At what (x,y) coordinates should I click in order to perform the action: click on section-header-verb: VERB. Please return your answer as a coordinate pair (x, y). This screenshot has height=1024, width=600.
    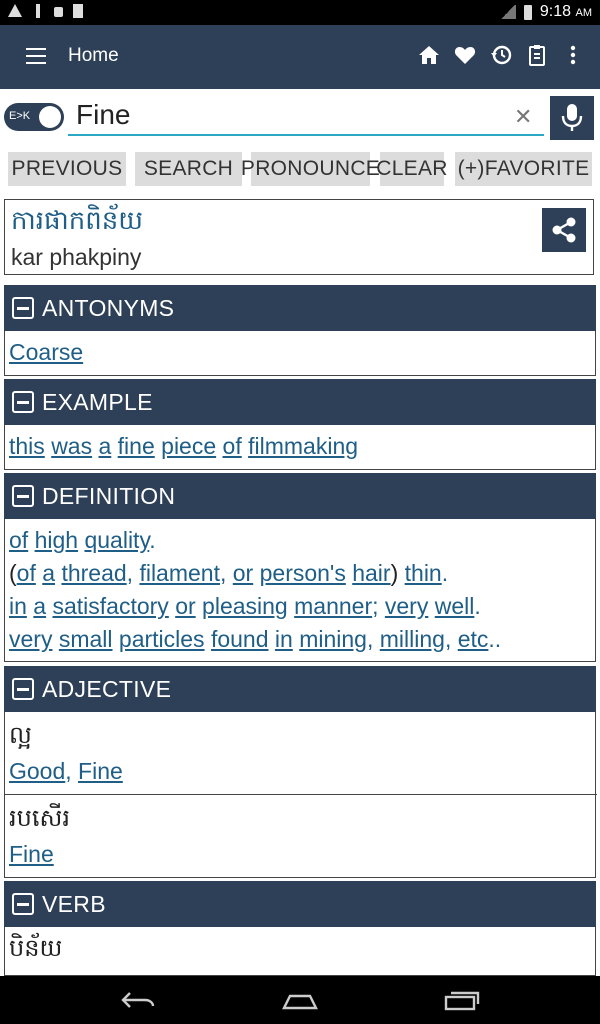
    Looking at the image, I should click on (300, 904).